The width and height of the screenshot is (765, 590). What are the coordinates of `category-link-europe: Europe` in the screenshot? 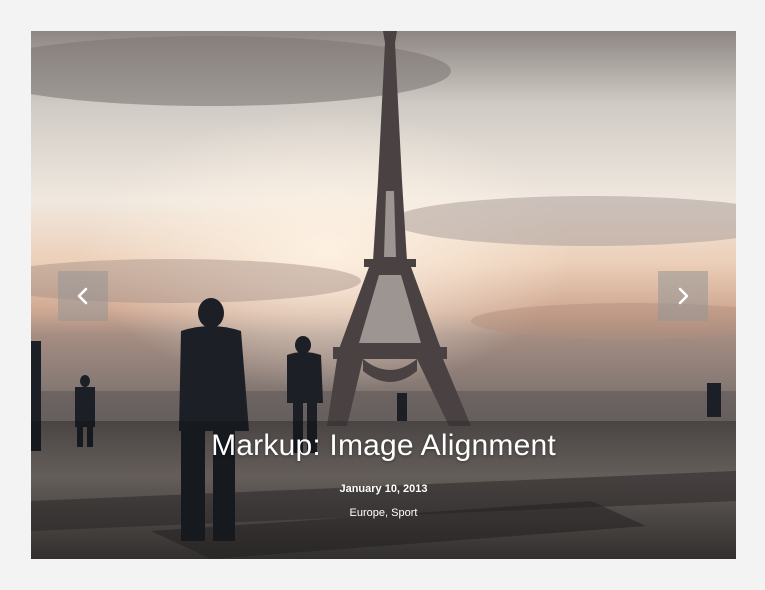 It's located at (367, 513).